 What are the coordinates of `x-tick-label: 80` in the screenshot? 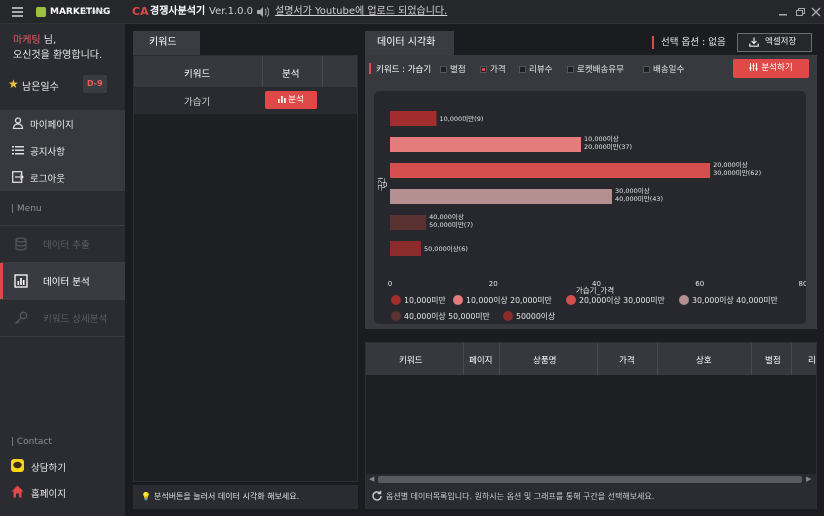 It's located at (802, 284).